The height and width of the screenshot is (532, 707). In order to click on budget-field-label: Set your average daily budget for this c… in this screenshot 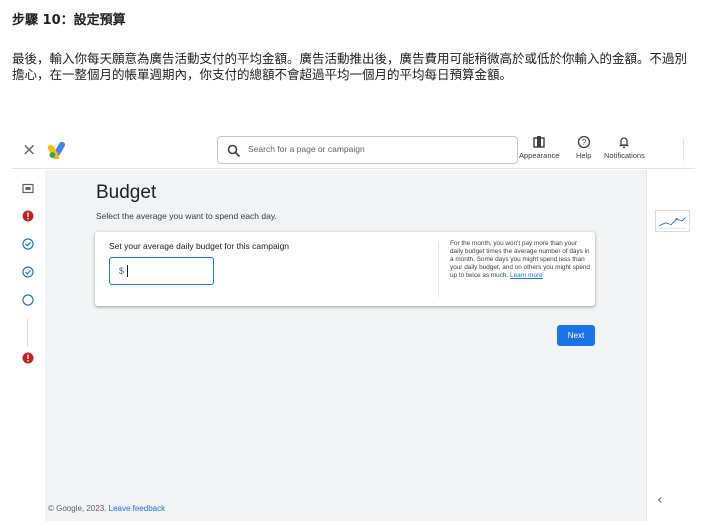, I will do `click(199, 246)`.